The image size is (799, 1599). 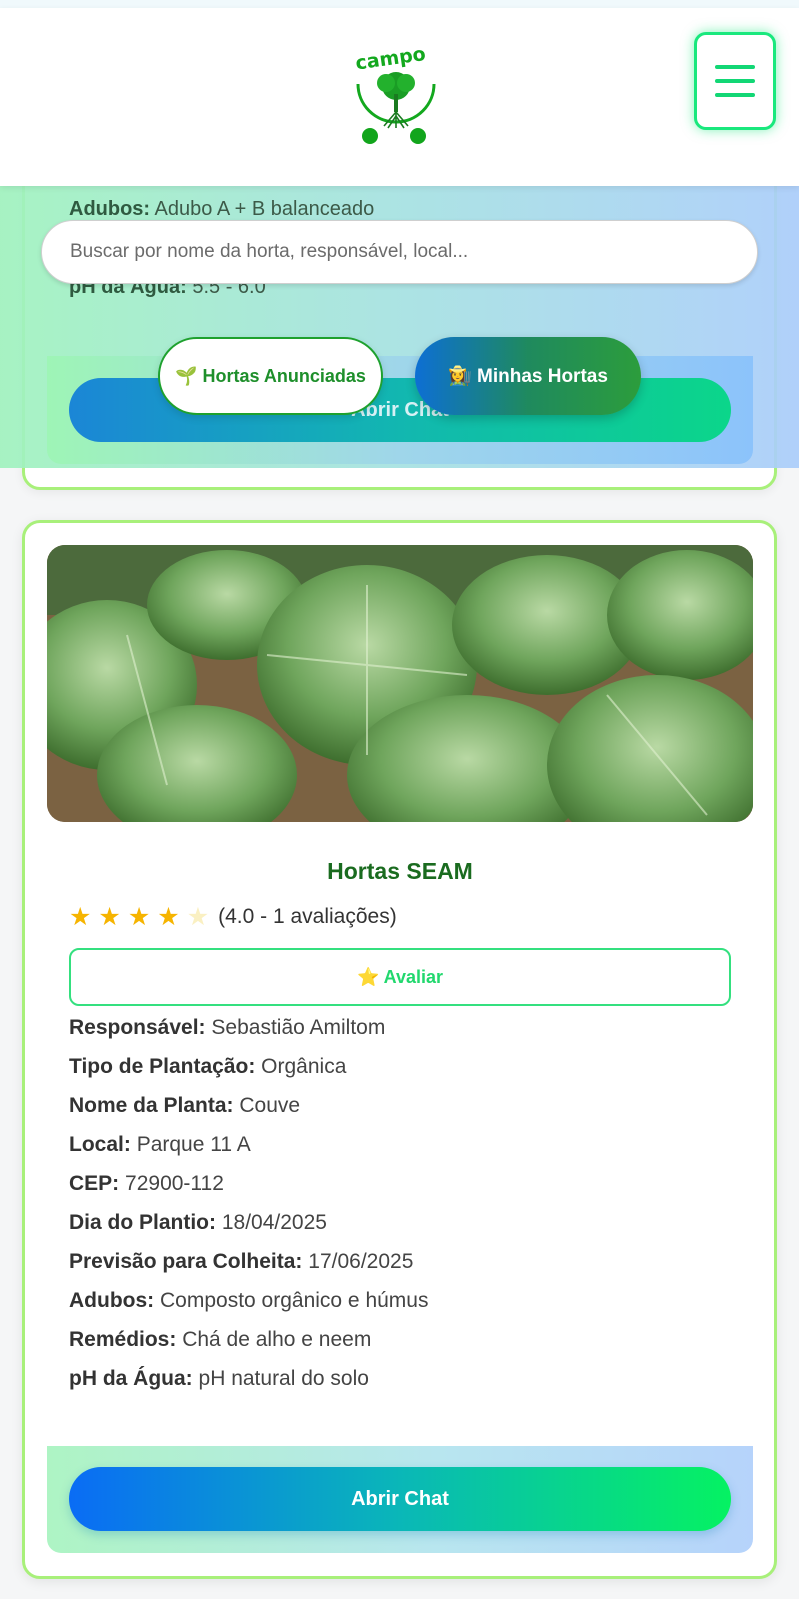 What do you see at coordinates (198, 1222) in the screenshot?
I see `info-dia-plantio: Dia do Plantio: 18/04/2025` at bounding box center [198, 1222].